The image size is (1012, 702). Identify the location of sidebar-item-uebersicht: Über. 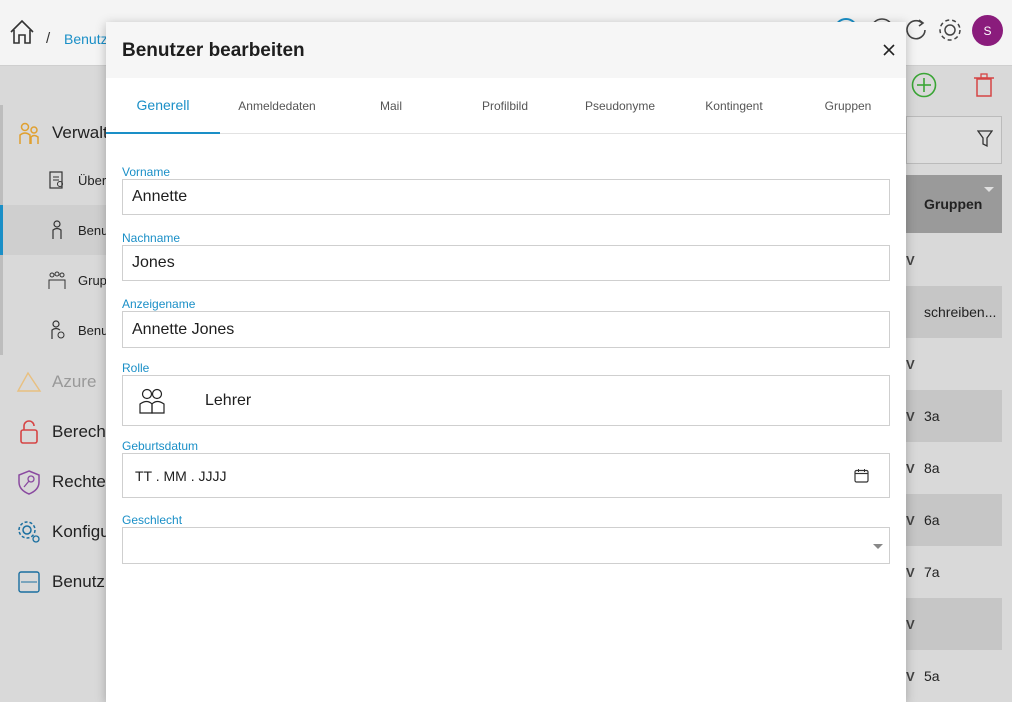
(53, 180).